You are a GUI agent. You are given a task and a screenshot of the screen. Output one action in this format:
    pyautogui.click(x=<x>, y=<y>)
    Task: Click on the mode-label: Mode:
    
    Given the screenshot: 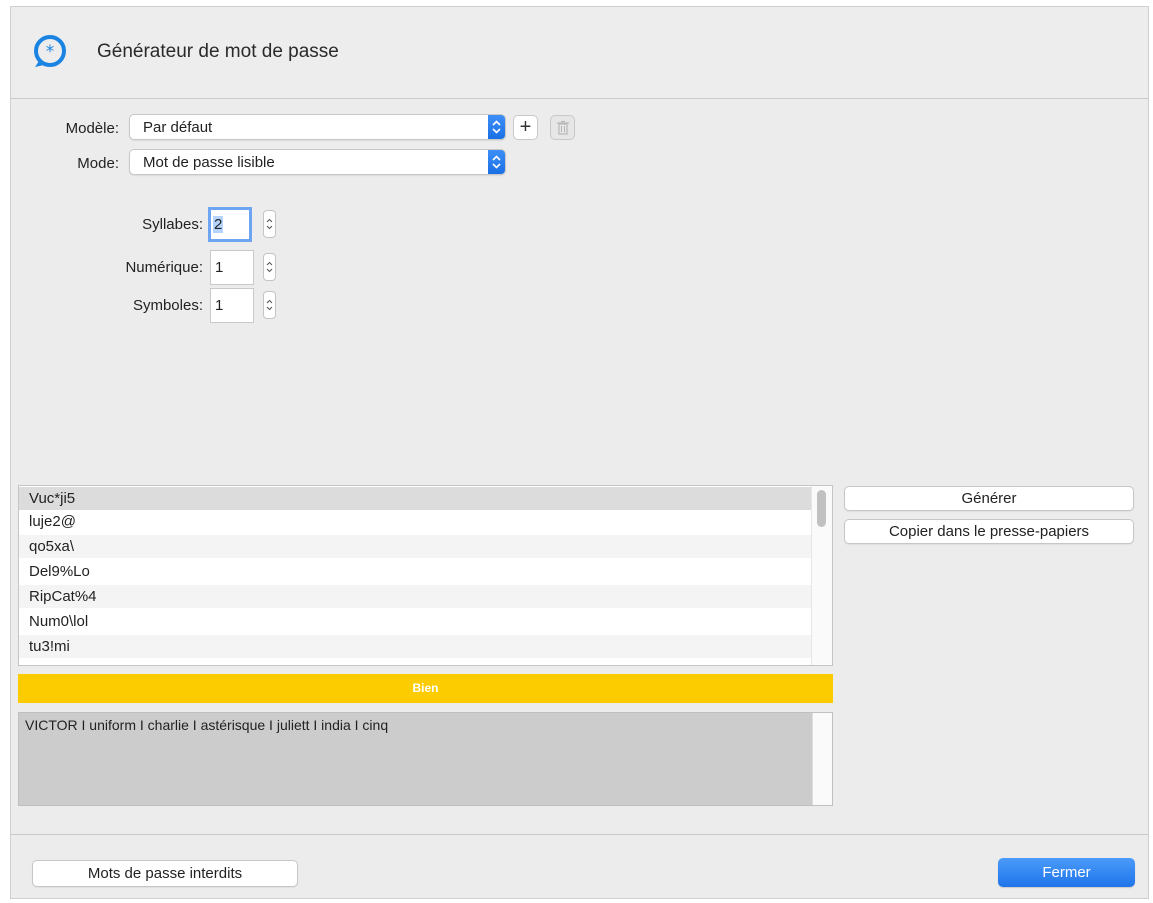 What is the action you would take?
    pyautogui.click(x=98, y=163)
    